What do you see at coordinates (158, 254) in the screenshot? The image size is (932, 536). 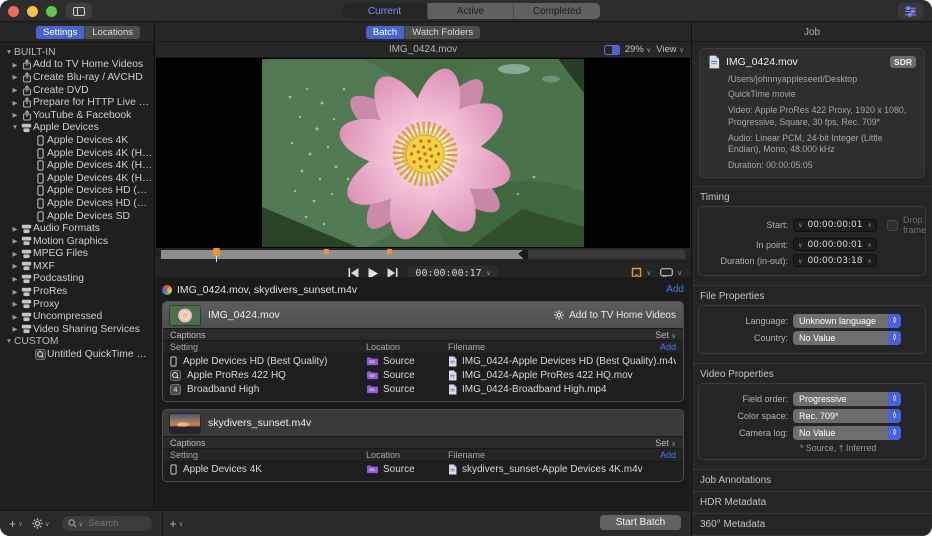 I see `in-point-handle` at bounding box center [158, 254].